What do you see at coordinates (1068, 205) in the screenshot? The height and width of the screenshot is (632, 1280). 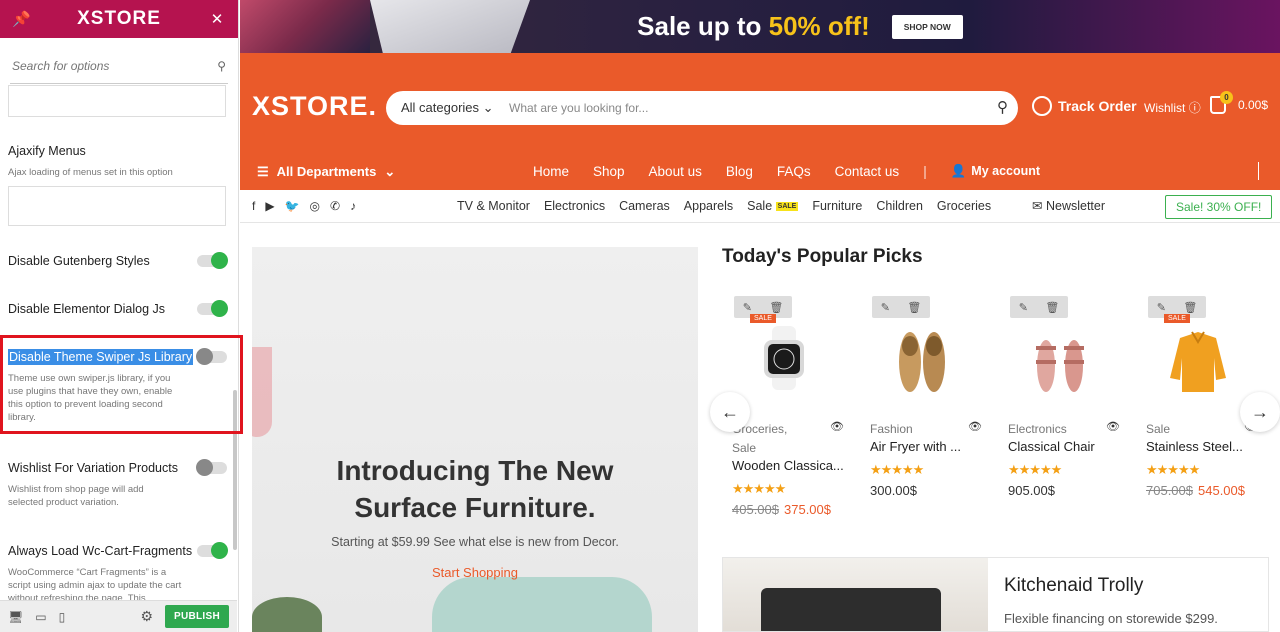 I see `newsletter-link: ✉ Newsletter` at bounding box center [1068, 205].